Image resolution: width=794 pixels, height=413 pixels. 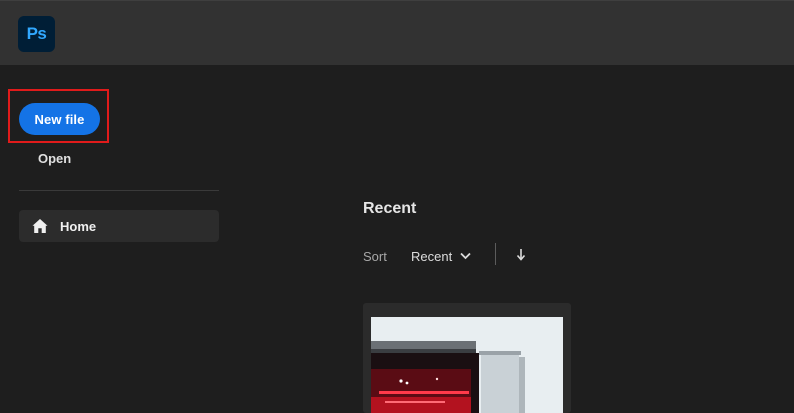 What do you see at coordinates (390, 208) in the screenshot?
I see `recent-heading: Recent` at bounding box center [390, 208].